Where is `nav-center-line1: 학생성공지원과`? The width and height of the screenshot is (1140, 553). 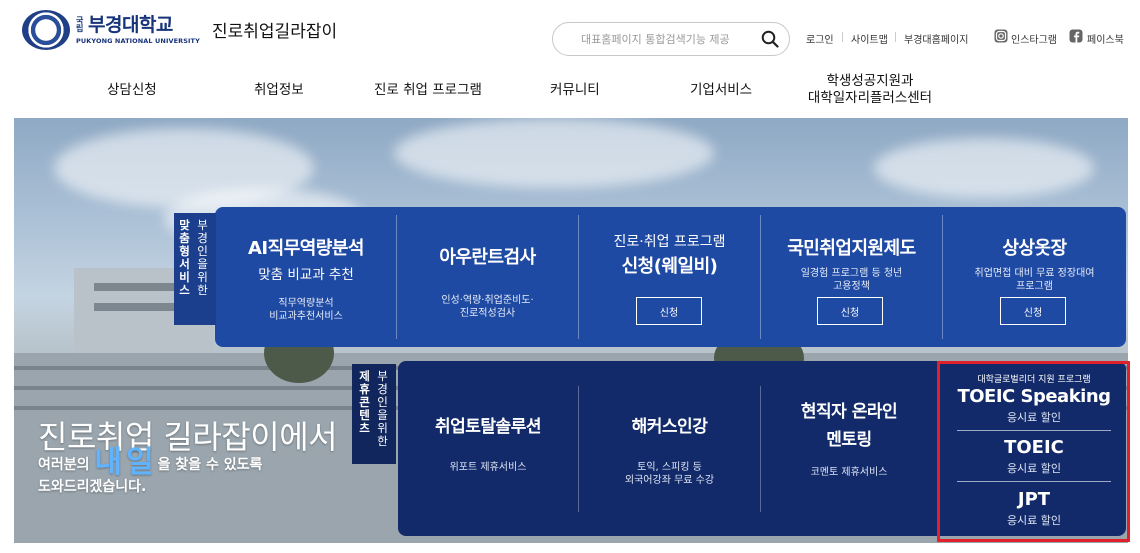 nav-center-line1: 학생성공지원과 is located at coordinates (870, 81).